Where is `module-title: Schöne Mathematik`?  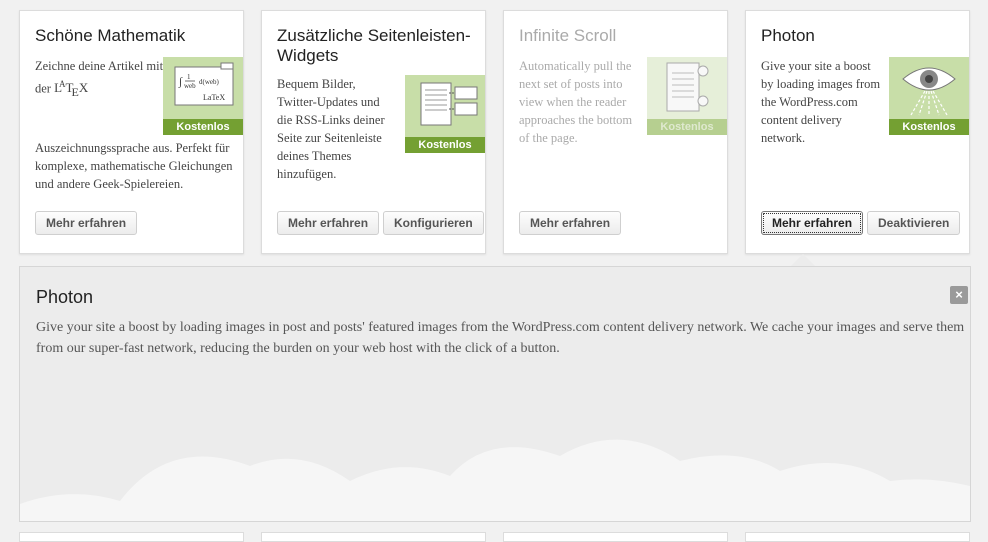 module-title: Schöne Mathematik is located at coordinates (110, 35).